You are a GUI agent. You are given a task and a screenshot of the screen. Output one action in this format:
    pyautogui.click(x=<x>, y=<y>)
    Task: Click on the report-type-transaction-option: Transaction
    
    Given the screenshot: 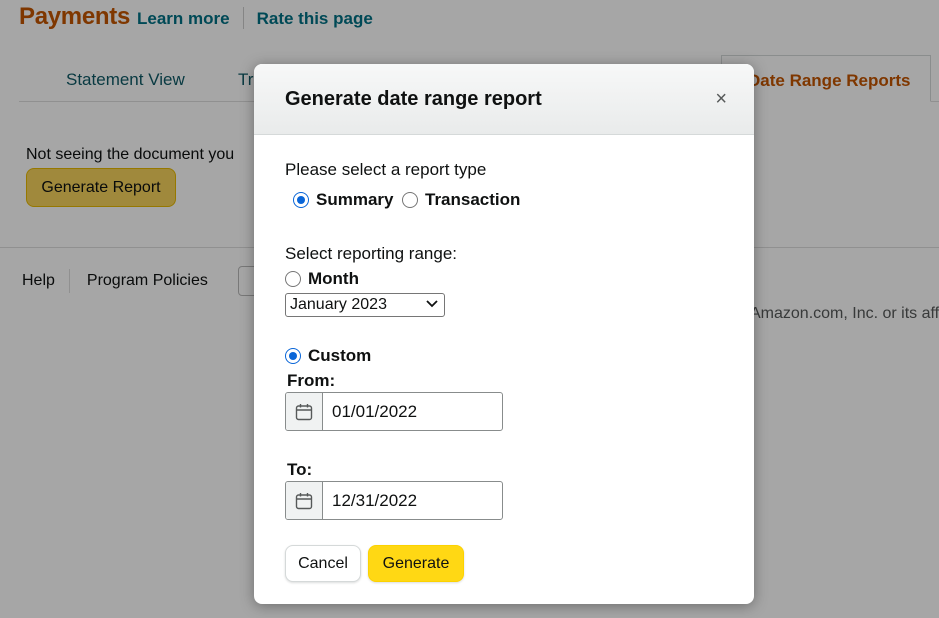 What is the action you would take?
    pyautogui.click(x=461, y=200)
    